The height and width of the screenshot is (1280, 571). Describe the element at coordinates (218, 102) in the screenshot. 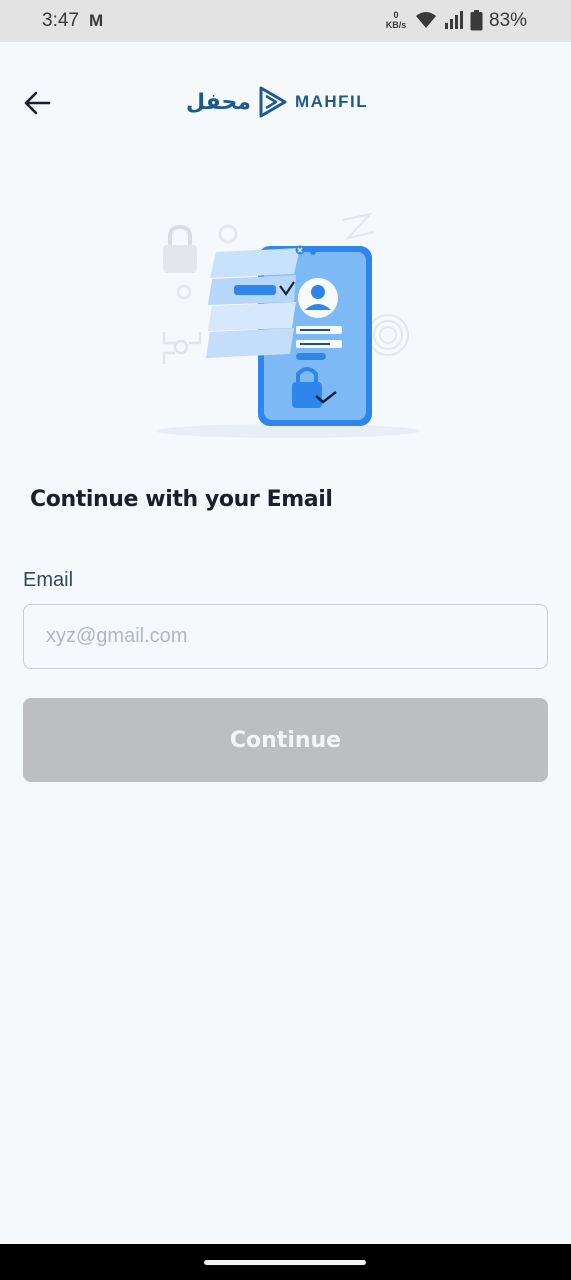

I see `logo-arabic-text: محفل` at that location.